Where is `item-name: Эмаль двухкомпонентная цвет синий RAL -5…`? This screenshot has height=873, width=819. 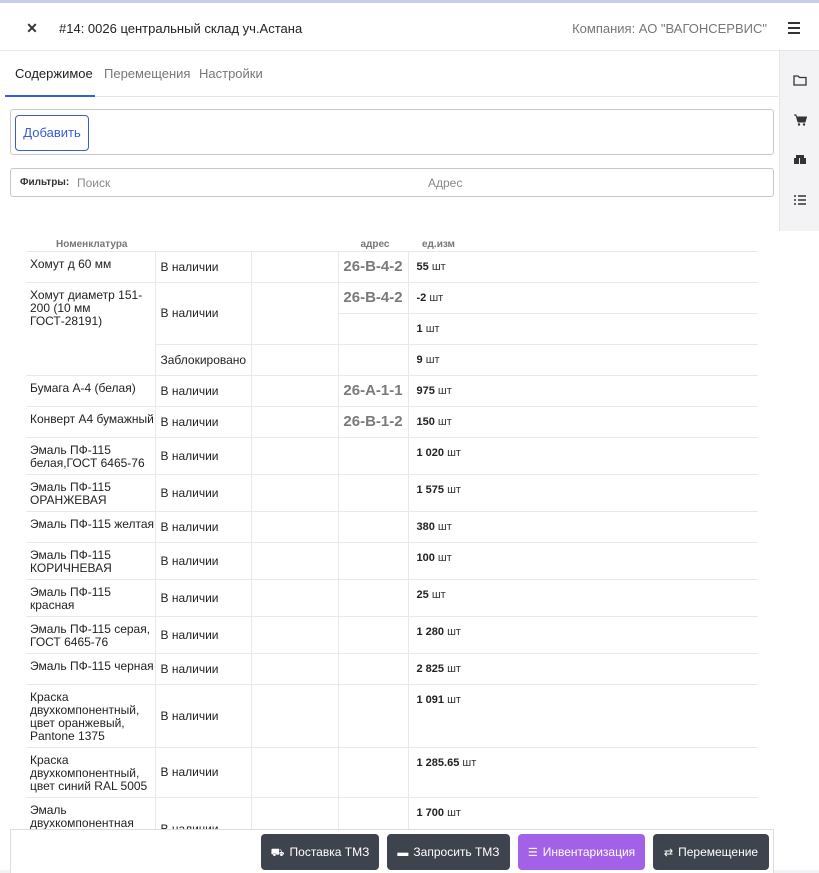 item-name: Эмаль двухкомпонентная цвет синий RAL -5… is located at coordinates (90, 812).